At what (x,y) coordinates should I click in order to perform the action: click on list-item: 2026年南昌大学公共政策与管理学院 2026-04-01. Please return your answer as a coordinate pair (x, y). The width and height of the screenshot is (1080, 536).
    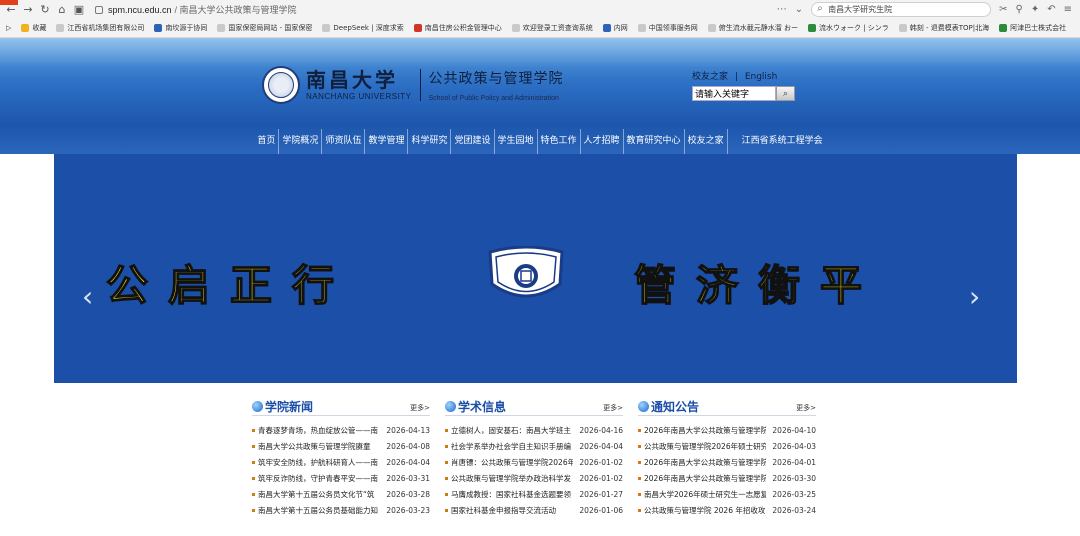
    Looking at the image, I should click on (727, 462).